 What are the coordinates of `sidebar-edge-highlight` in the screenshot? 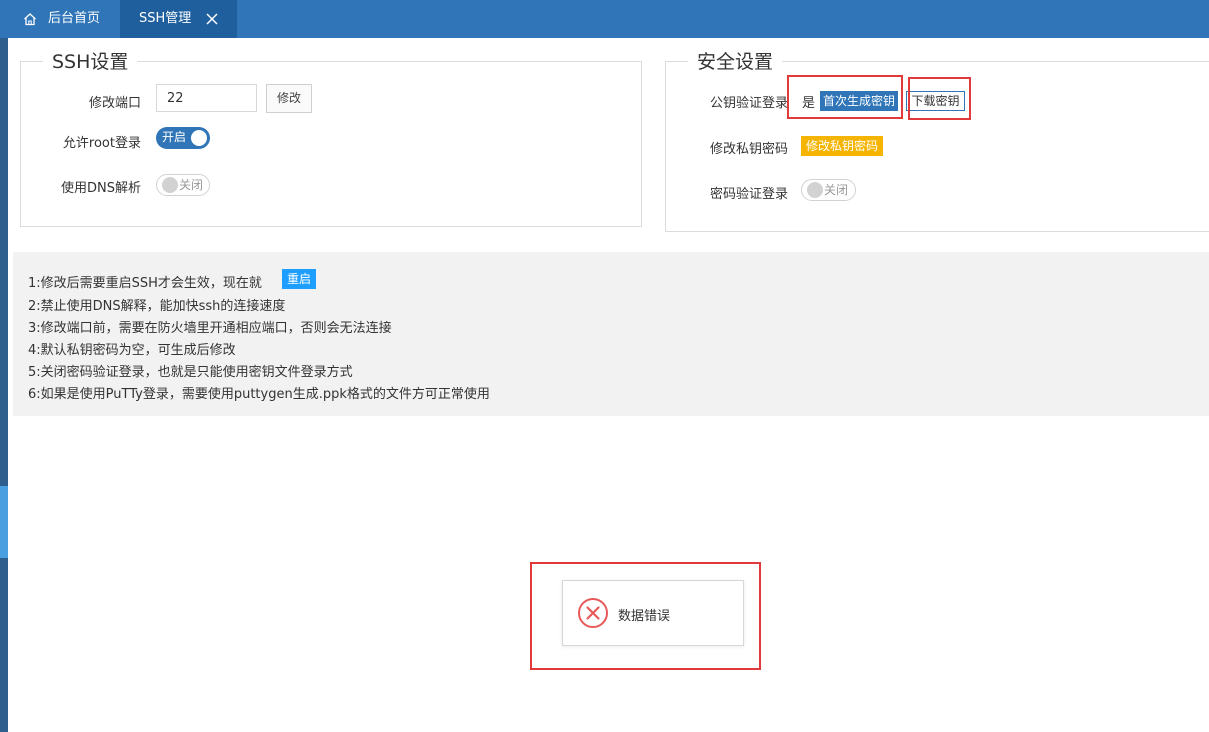 It's located at (4, 522).